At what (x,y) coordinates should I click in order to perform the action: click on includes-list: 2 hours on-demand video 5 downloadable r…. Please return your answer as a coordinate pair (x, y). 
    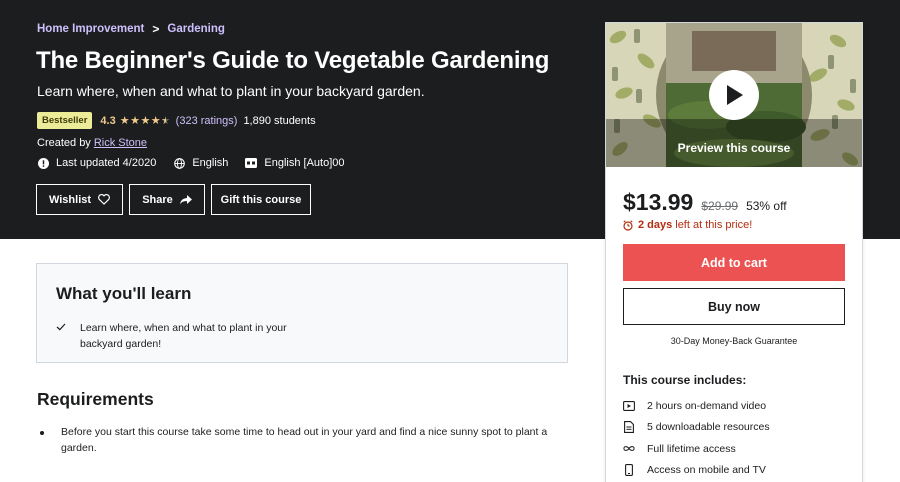
    Looking at the image, I should click on (696, 438).